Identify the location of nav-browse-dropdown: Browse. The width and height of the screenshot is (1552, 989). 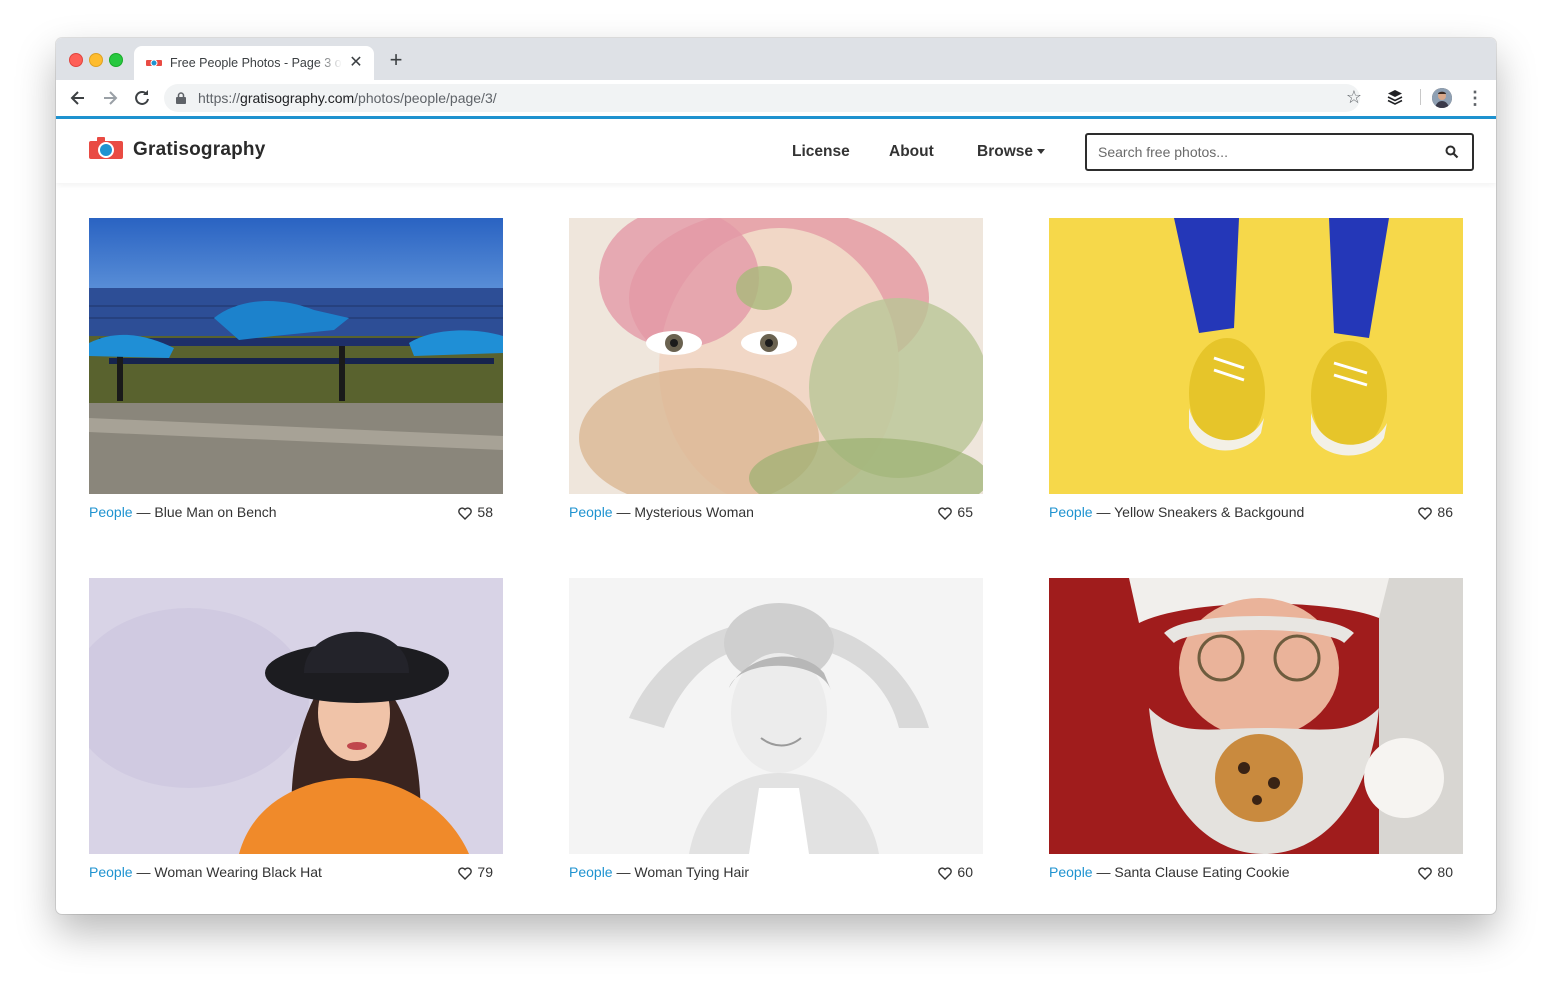
(1011, 152).